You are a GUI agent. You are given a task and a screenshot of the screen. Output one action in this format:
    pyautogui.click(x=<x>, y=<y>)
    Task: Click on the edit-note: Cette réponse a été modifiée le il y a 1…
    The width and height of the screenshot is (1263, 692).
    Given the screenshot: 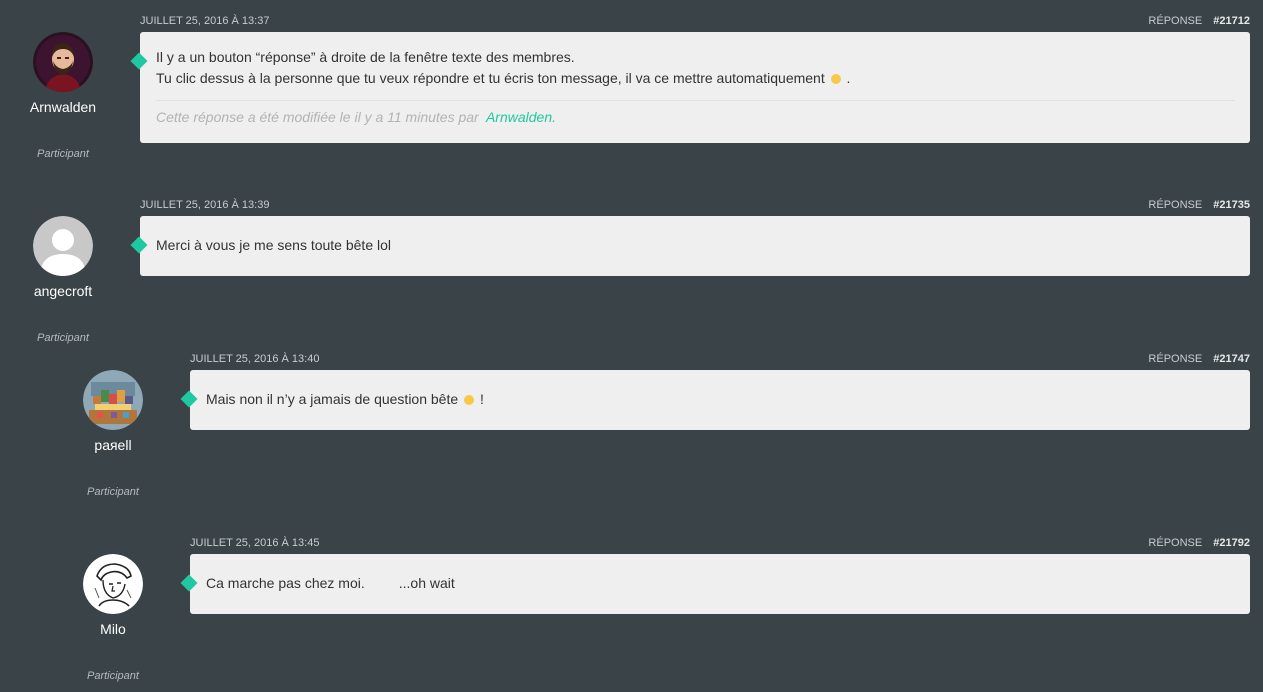 What is the action you would take?
    pyautogui.click(x=695, y=112)
    